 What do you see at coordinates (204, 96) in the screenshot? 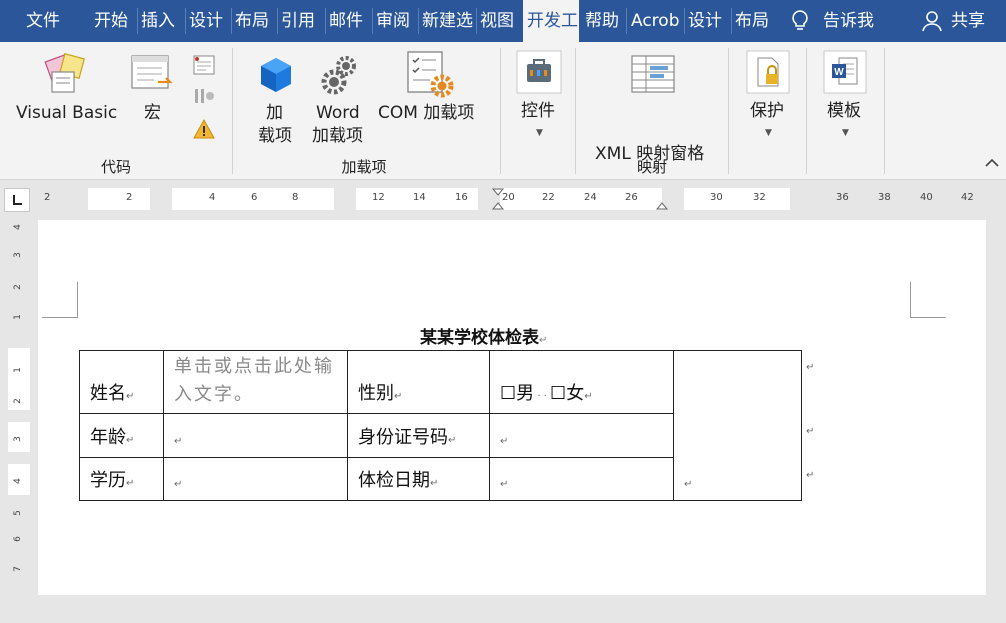
I see `pause-recording-icon` at bounding box center [204, 96].